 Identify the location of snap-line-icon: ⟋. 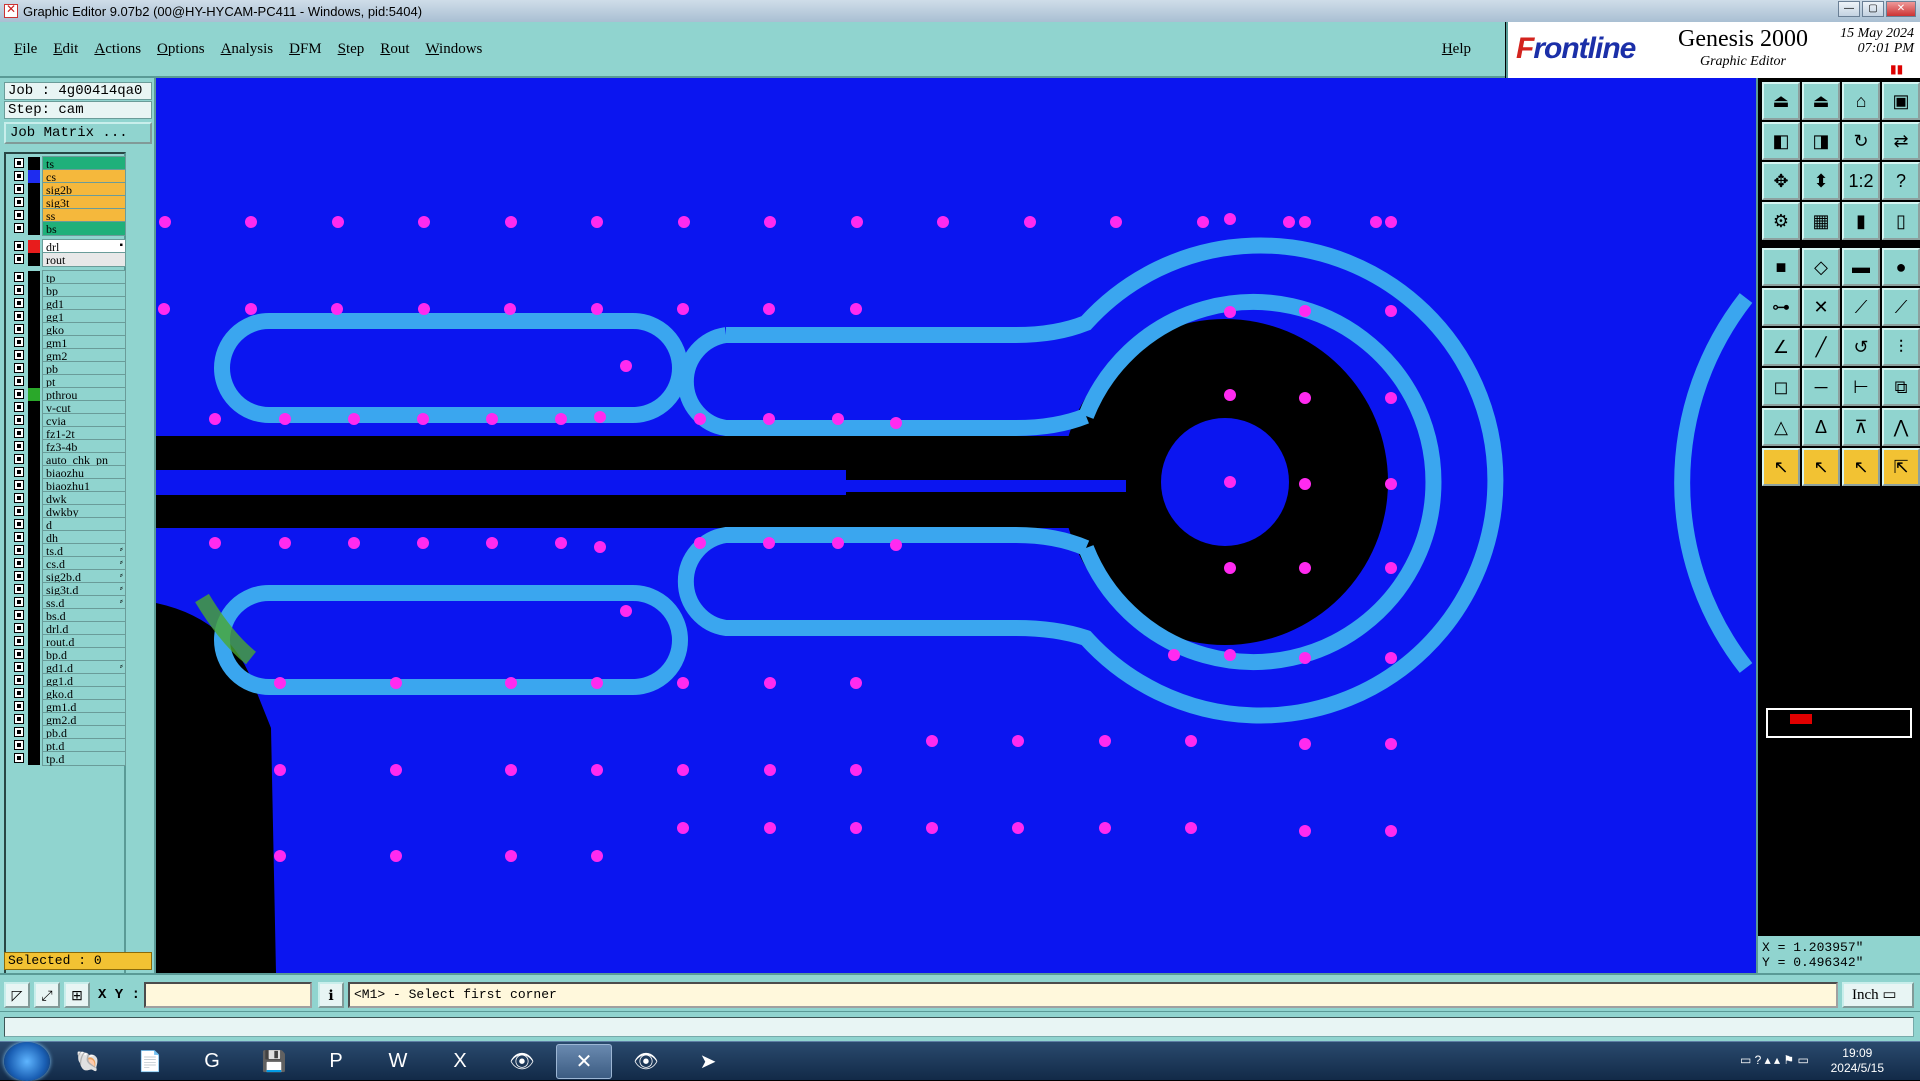
(1901, 307).